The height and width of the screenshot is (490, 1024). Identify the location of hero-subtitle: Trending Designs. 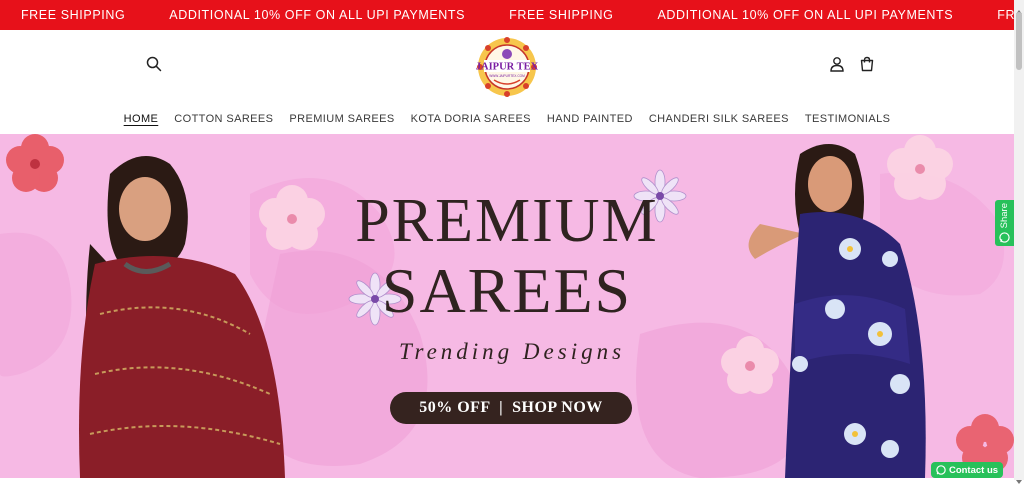
(512, 351).